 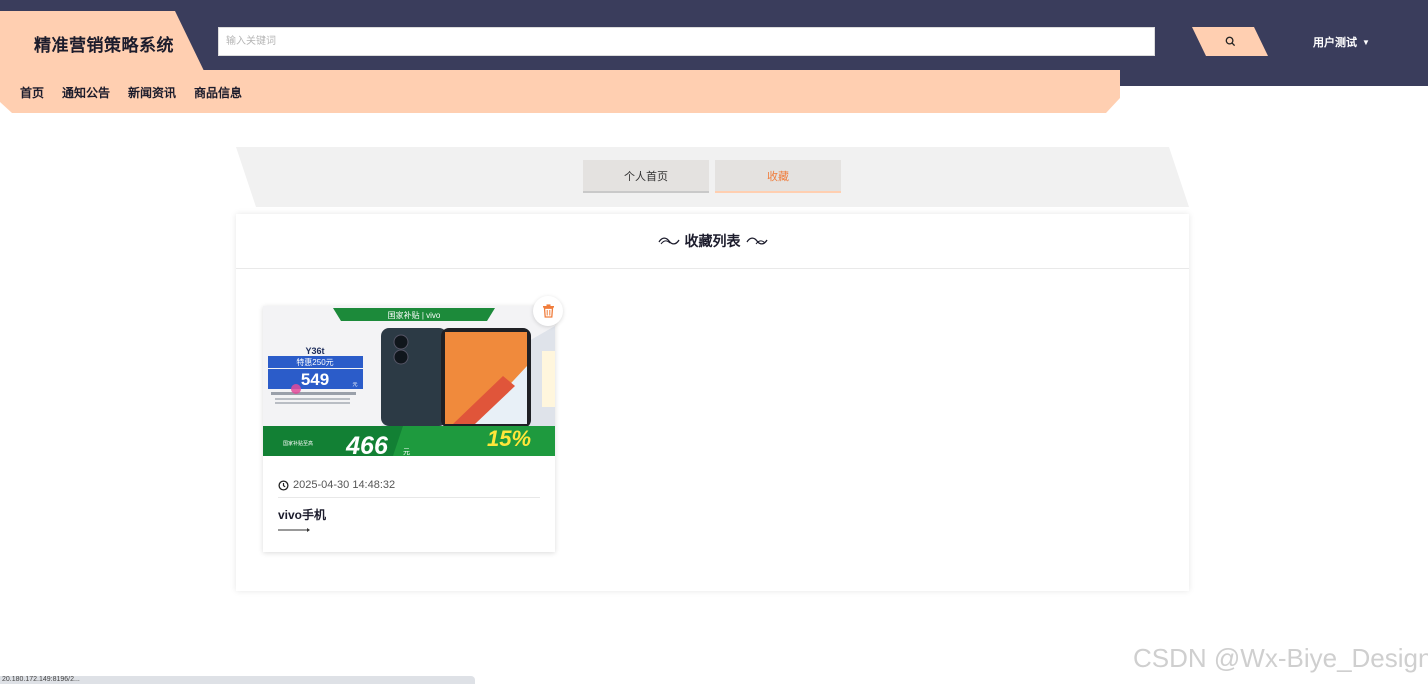 What do you see at coordinates (1280, 658) in the screenshot?
I see `watermark: CSDN @Wx-Biye_Design` at bounding box center [1280, 658].